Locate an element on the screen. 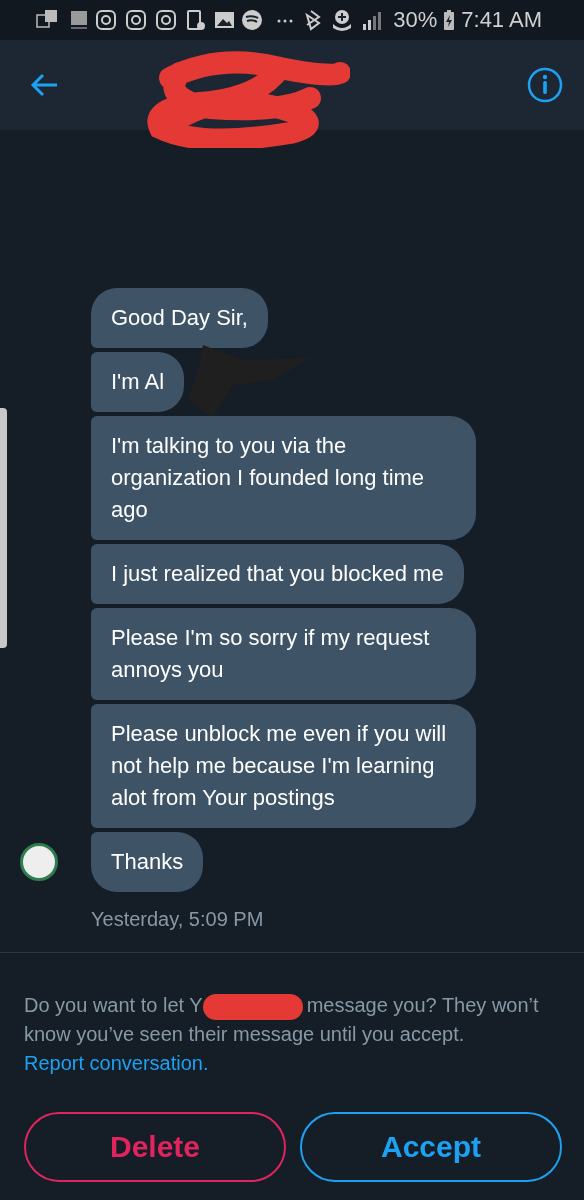  battery-charging-icon is located at coordinates (449, 20).